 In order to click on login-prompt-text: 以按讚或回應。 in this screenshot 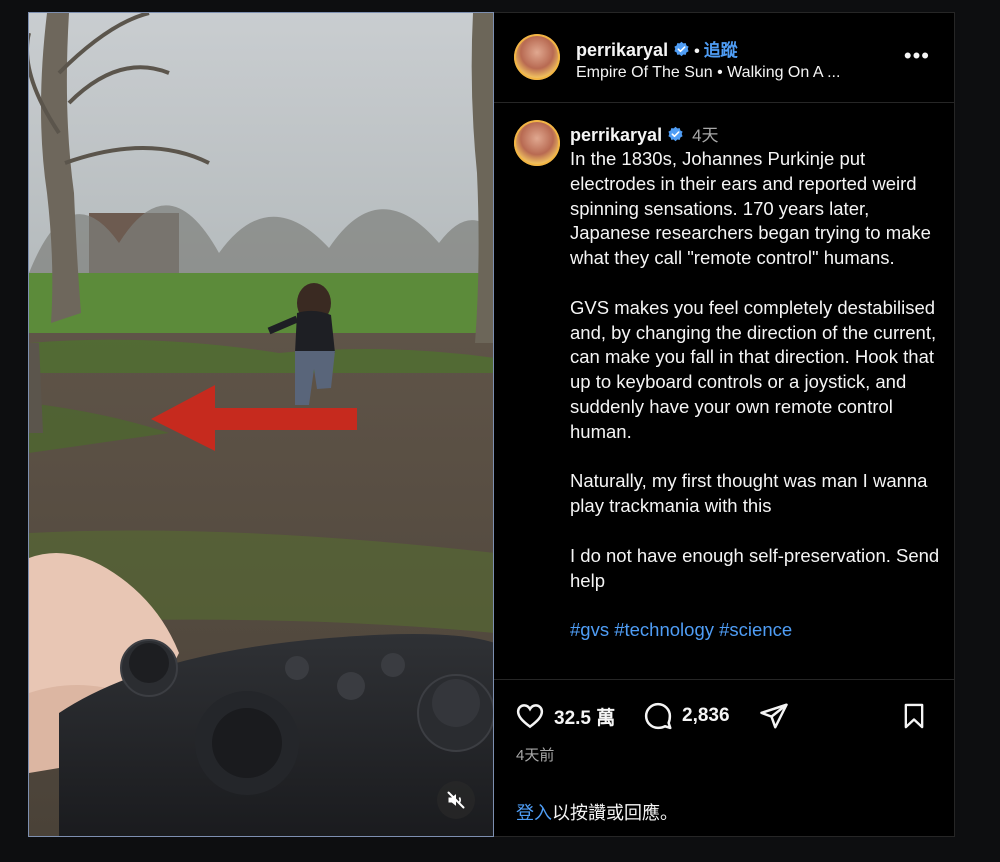, I will do `click(615, 813)`.